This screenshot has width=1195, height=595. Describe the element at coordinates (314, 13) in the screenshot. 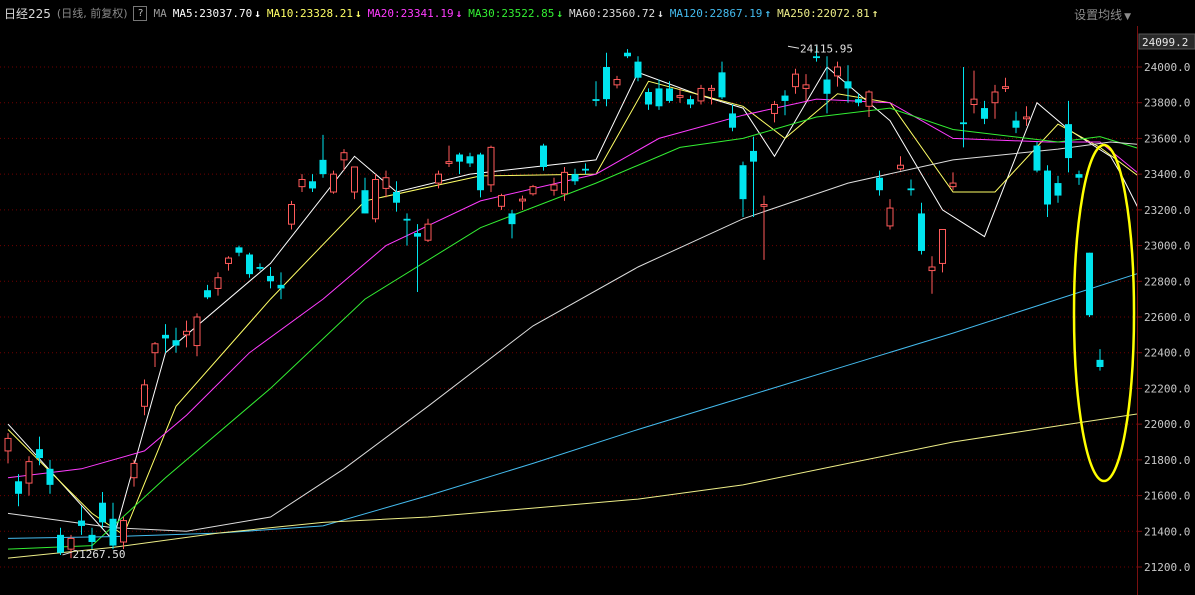

I see `ma-legend-item: MA10:23328.21 ↓` at that location.